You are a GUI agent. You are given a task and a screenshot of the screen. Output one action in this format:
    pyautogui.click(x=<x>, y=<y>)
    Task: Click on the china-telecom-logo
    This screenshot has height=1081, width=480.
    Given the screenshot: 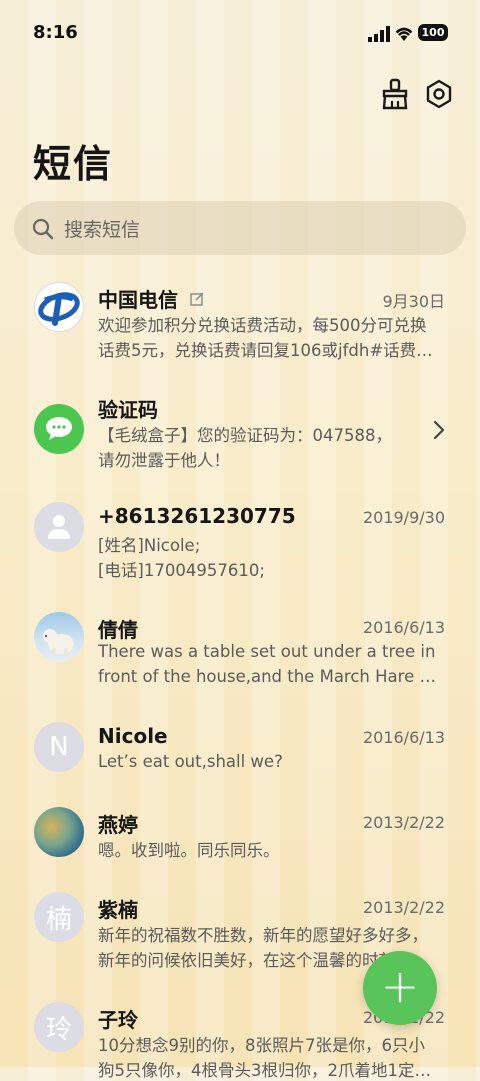 What is the action you would take?
    pyautogui.click(x=59, y=307)
    